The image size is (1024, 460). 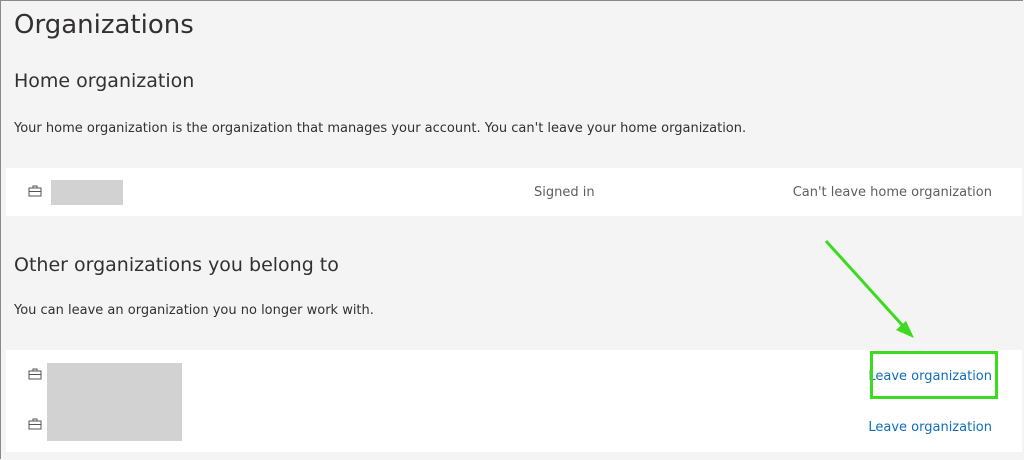 What do you see at coordinates (869, 288) in the screenshot?
I see `arrow-icon` at bounding box center [869, 288].